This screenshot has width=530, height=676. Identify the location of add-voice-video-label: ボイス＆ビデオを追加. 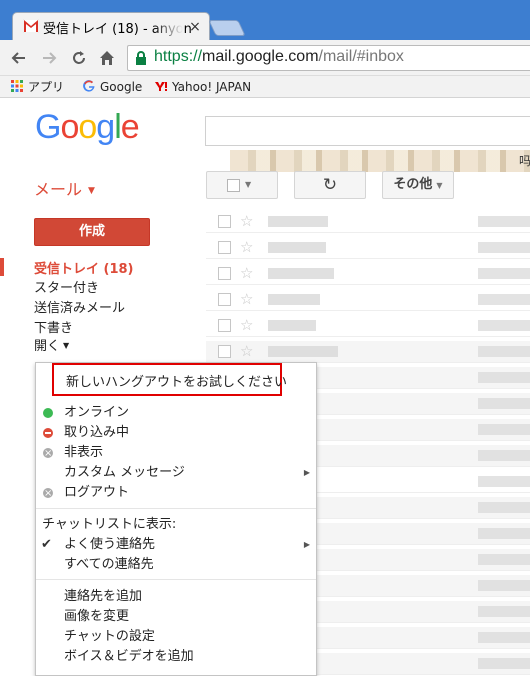
(129, 656).